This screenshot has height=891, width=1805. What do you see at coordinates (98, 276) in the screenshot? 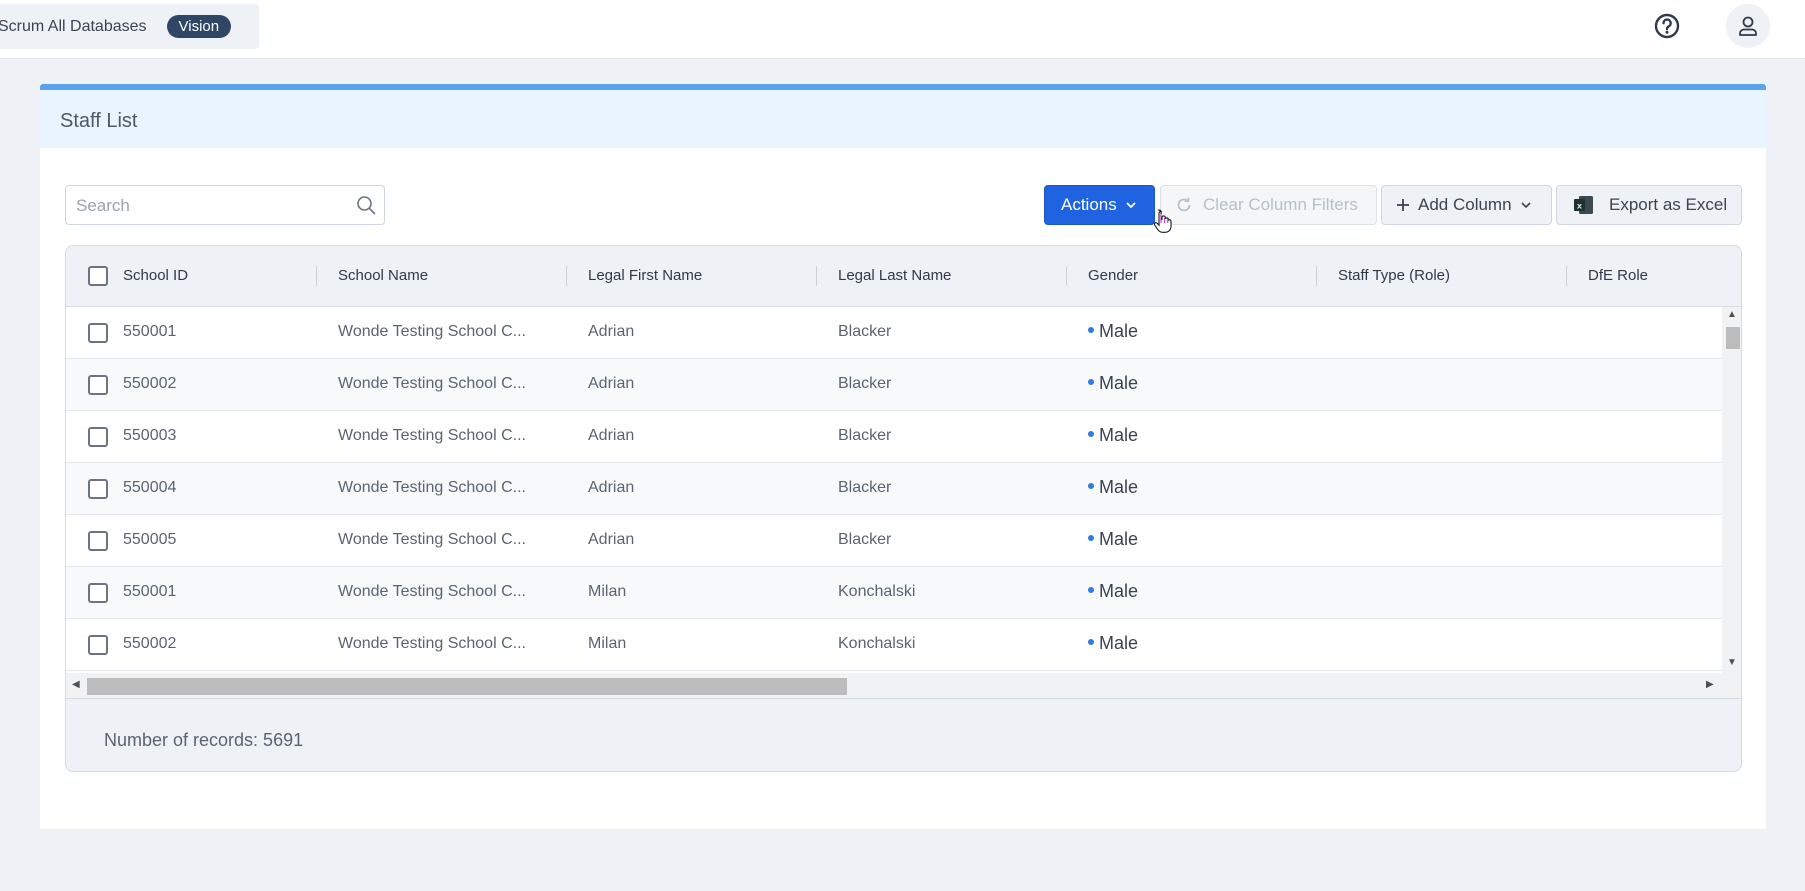
I see `select-all-checkbox` at bounding box center [98, 276].